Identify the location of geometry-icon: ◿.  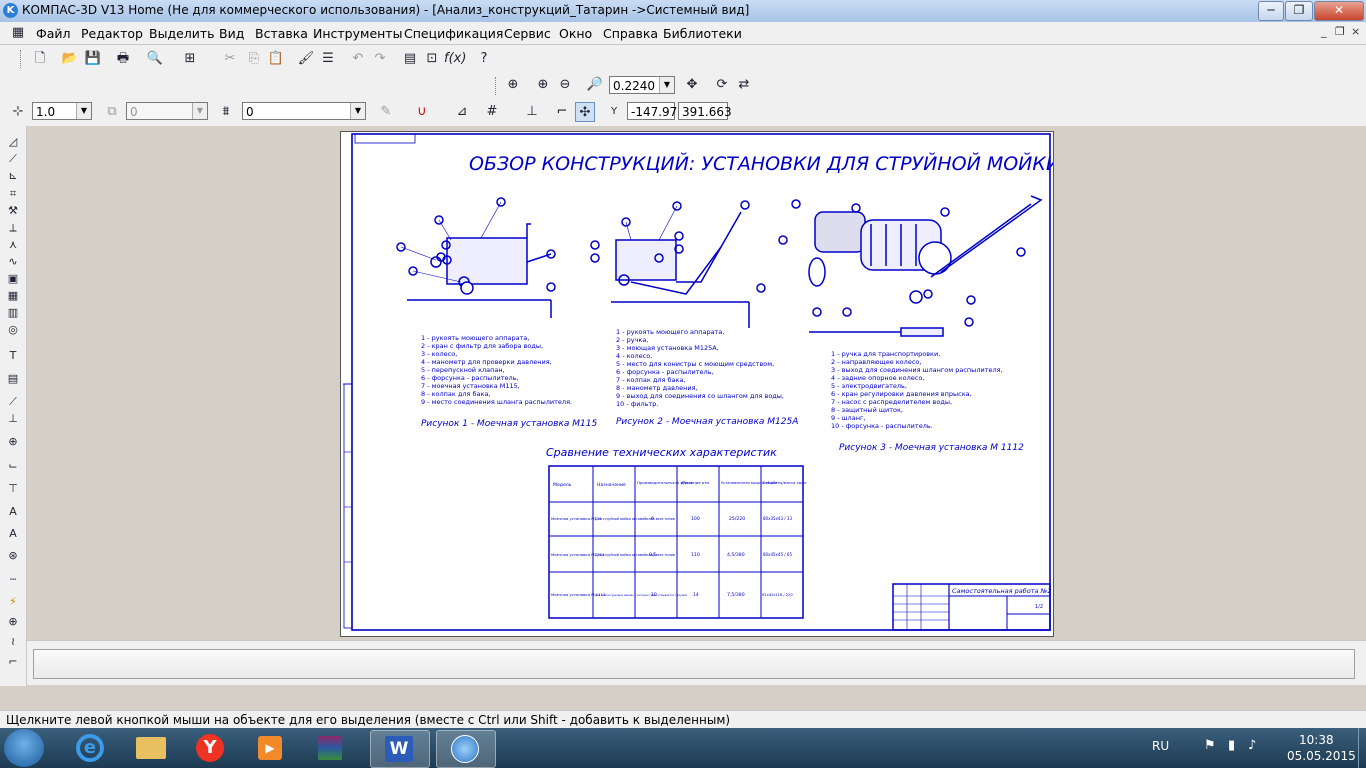
(13, 141).